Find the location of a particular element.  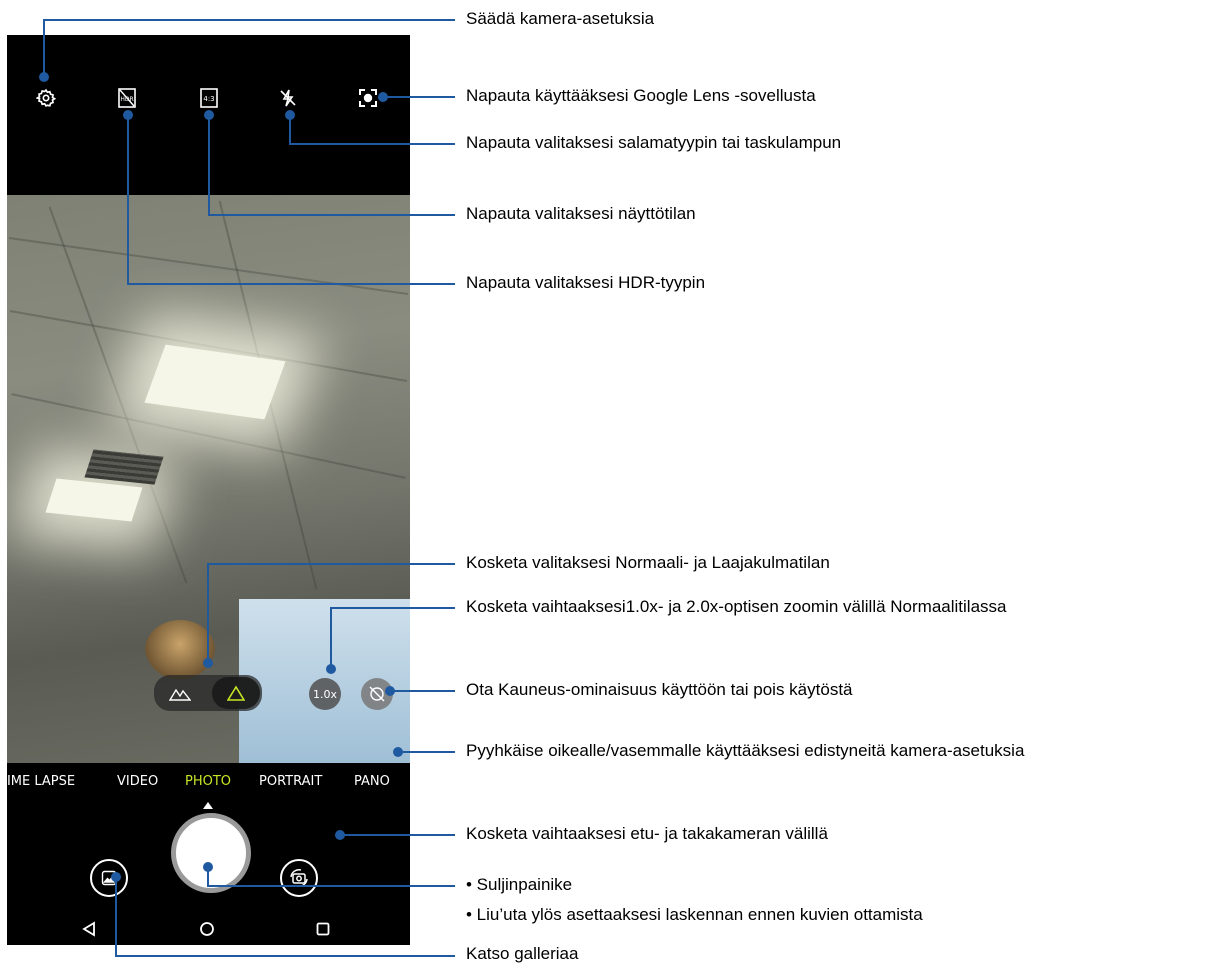

mode-selector: TIME LAPSE VIDEO PHOTO PORTRAIT PANO is located at coordinates (208, 783).